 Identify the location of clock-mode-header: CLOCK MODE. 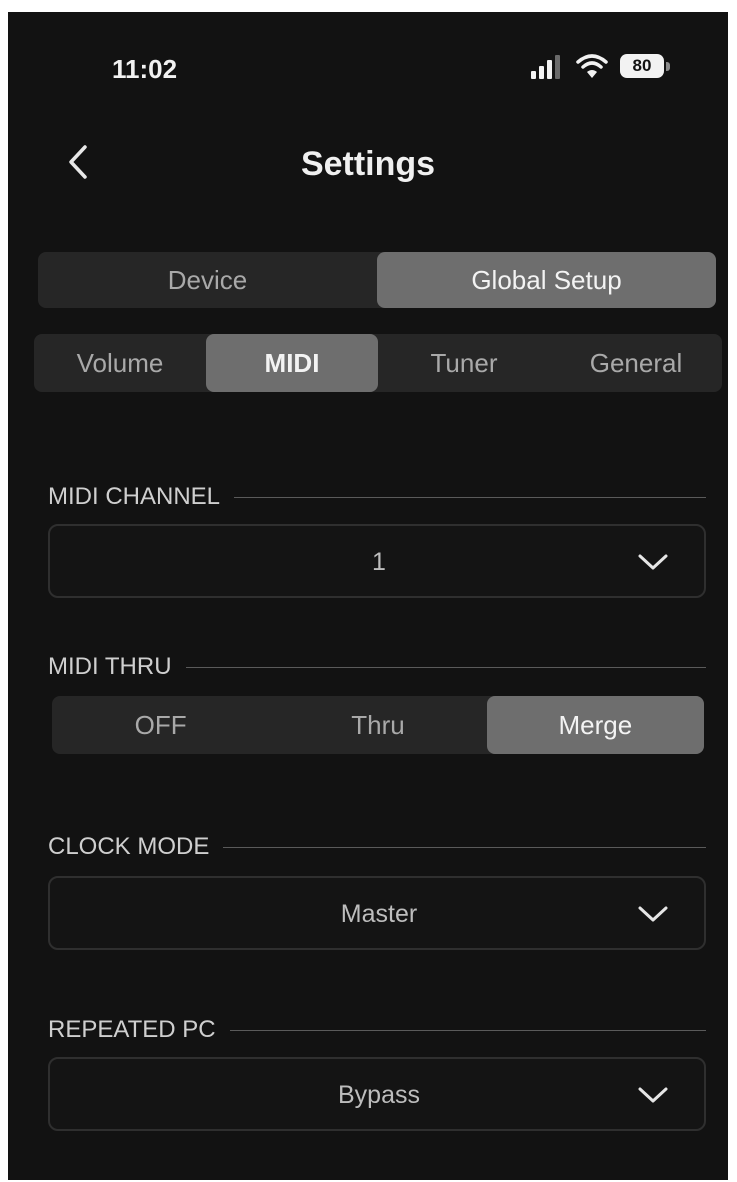
(377, 847).